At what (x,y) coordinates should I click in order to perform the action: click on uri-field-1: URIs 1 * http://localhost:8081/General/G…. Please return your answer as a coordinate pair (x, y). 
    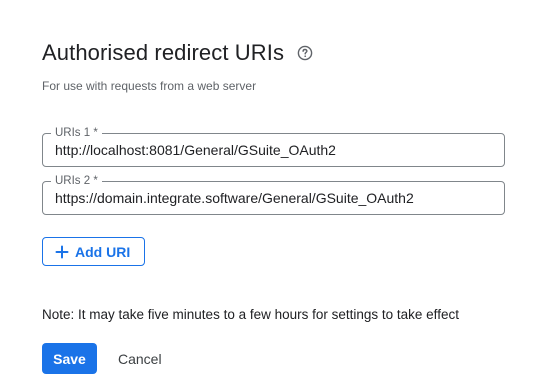
    Looking at the image, I should click on (273, 146).